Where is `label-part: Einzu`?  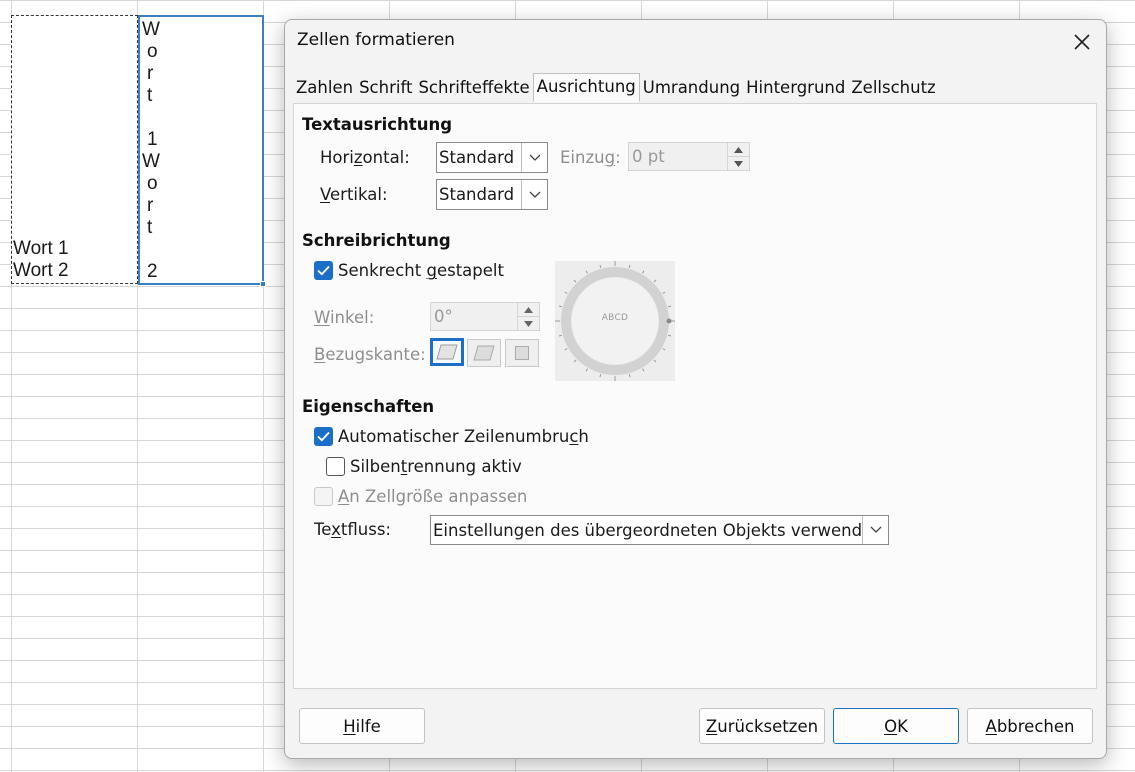 label-part: Einzu is located at coordinates (582, 157).